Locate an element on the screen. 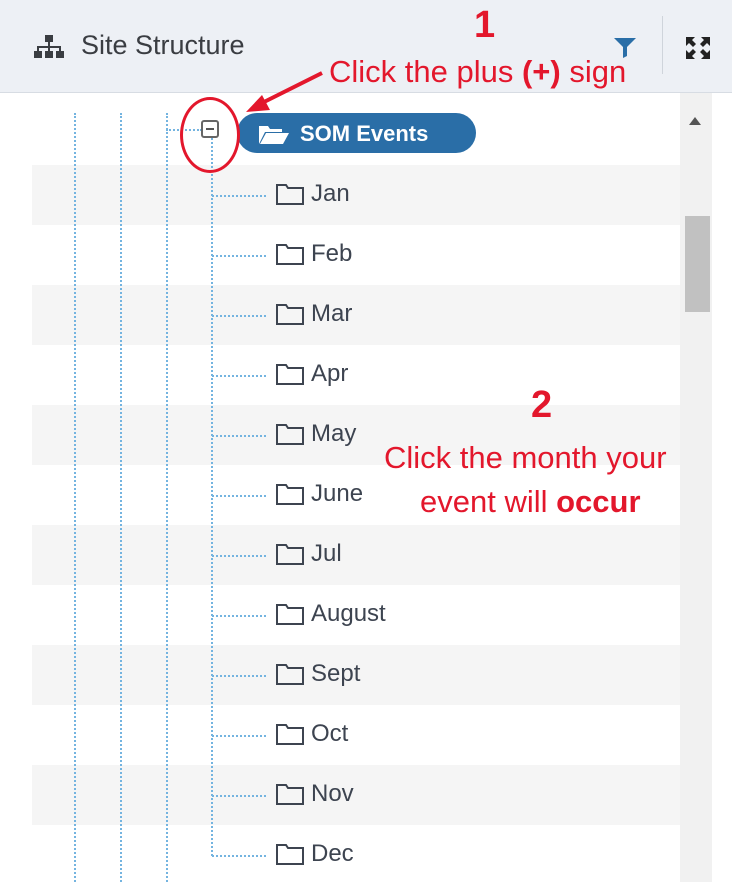 This screenshot has width=732, height=882. step-1-text: Click the plus is located at coordinates (425, 71).